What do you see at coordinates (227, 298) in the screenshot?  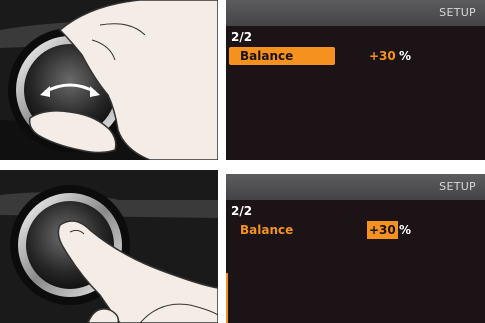 I see `accent-bar` at bounding box center [227, 298].